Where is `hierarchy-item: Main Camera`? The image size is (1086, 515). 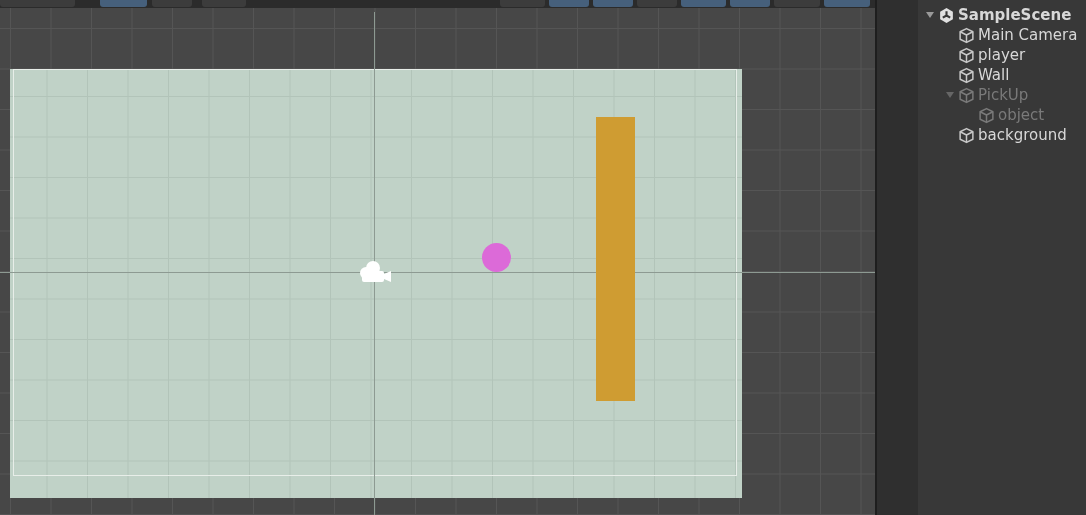 hierarchy-item: Main Camera is located at coordinates (1028, 35).